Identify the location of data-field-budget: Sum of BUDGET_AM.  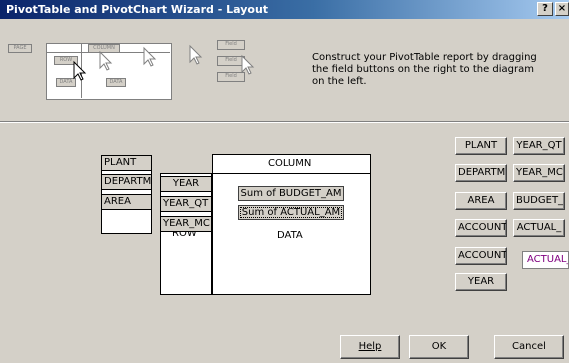
(291, 193).